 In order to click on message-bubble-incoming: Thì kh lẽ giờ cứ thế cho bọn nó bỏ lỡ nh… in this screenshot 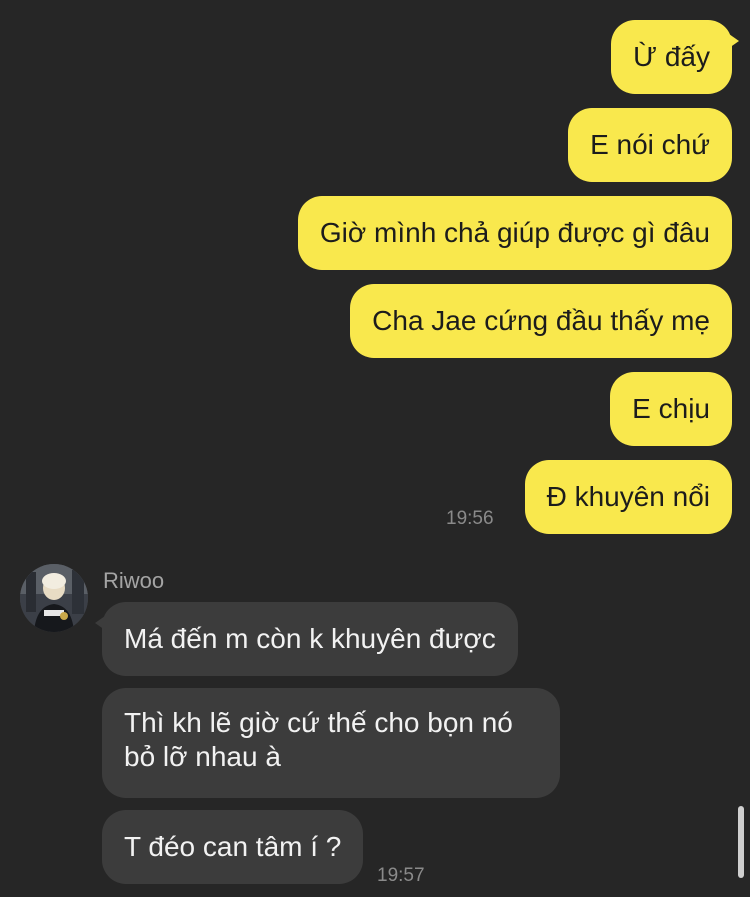, I will do `click(331, 743)`.